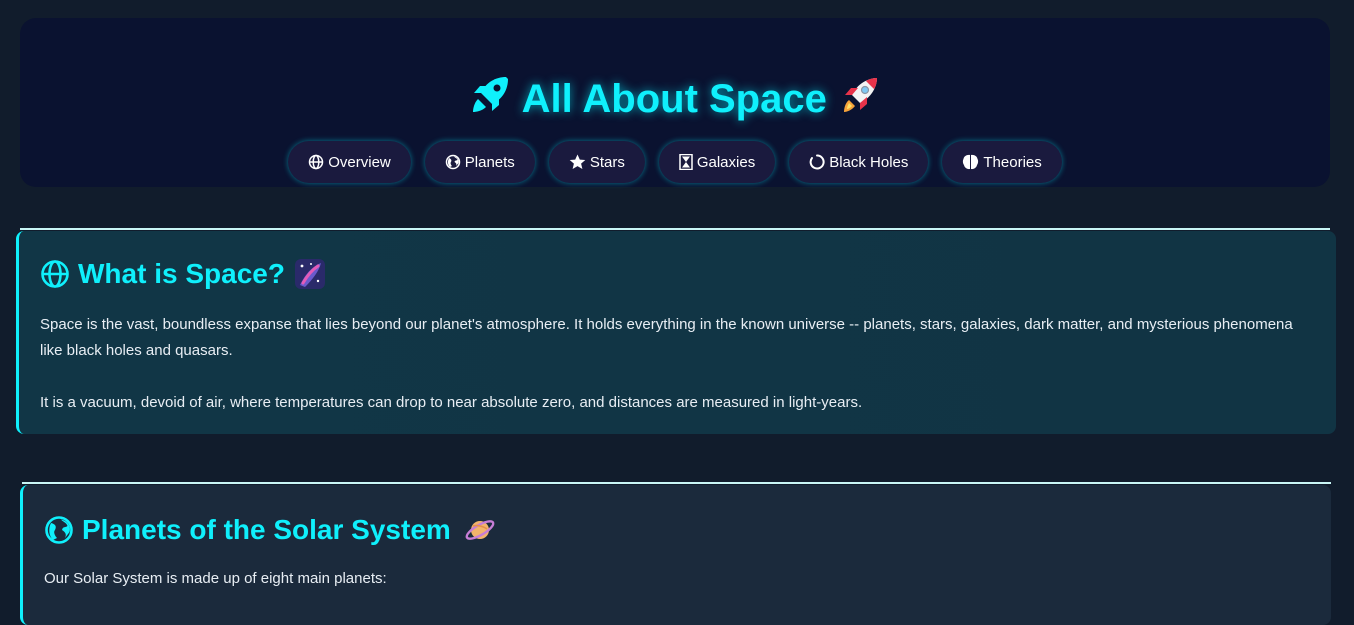 The width and height of the screenshot is (1354, 625). What do you see at coordinates (817, 162) in the screenshot?
I see `ring-icon` at bounding box center [817, 162].